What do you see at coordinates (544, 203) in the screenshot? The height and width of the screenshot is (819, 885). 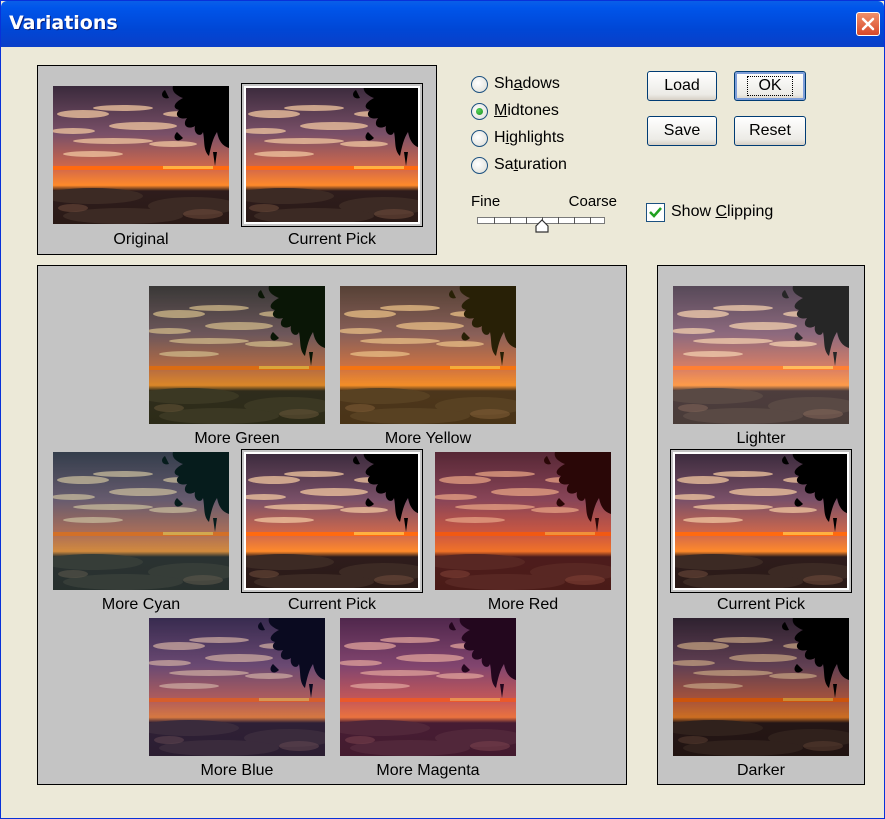 I see `slider-labels: Fine Coarse` at bounding box center [544, 203].